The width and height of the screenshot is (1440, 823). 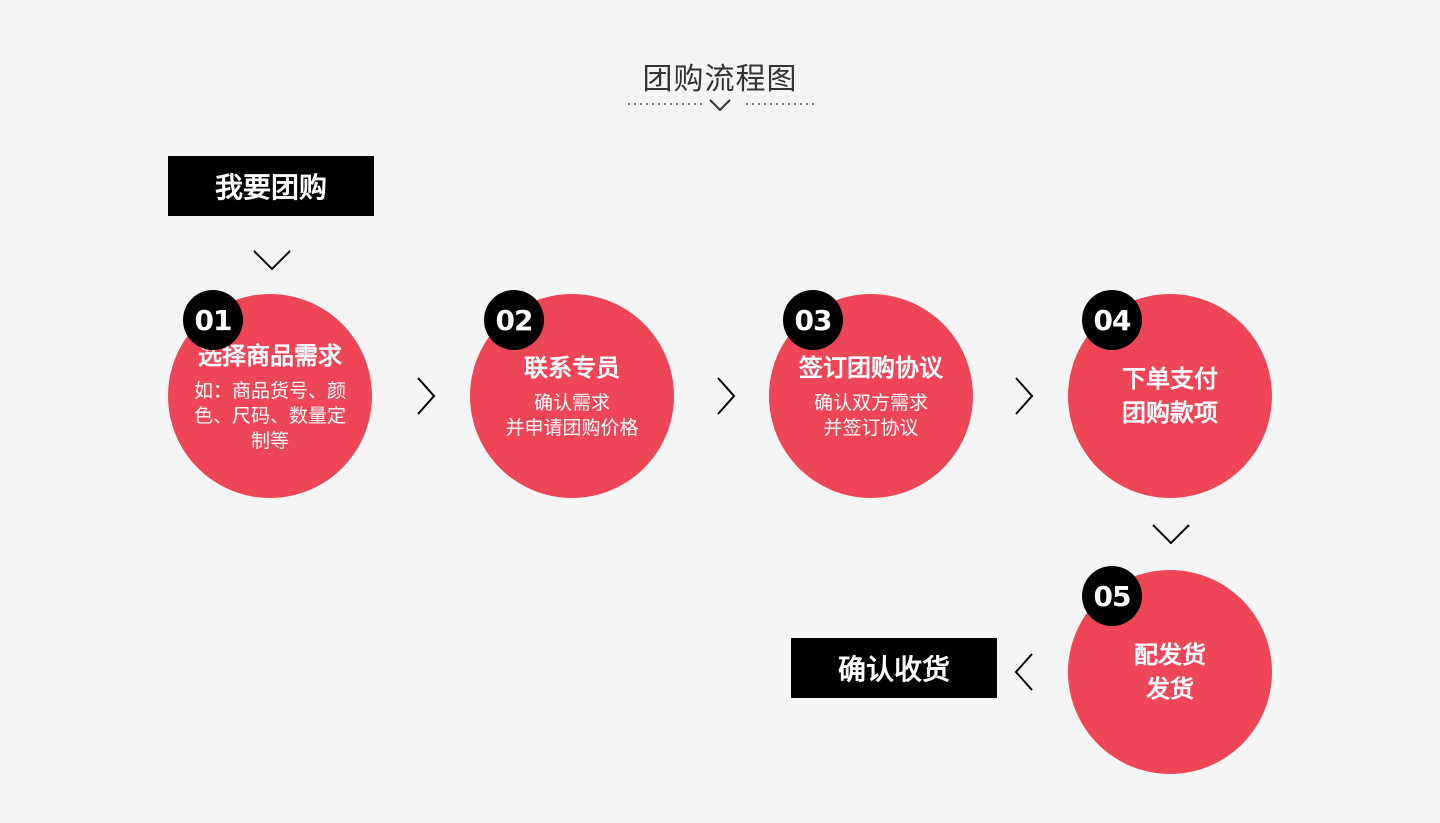 I want to click on step-2-number: 02, so click(x=514, y=320).